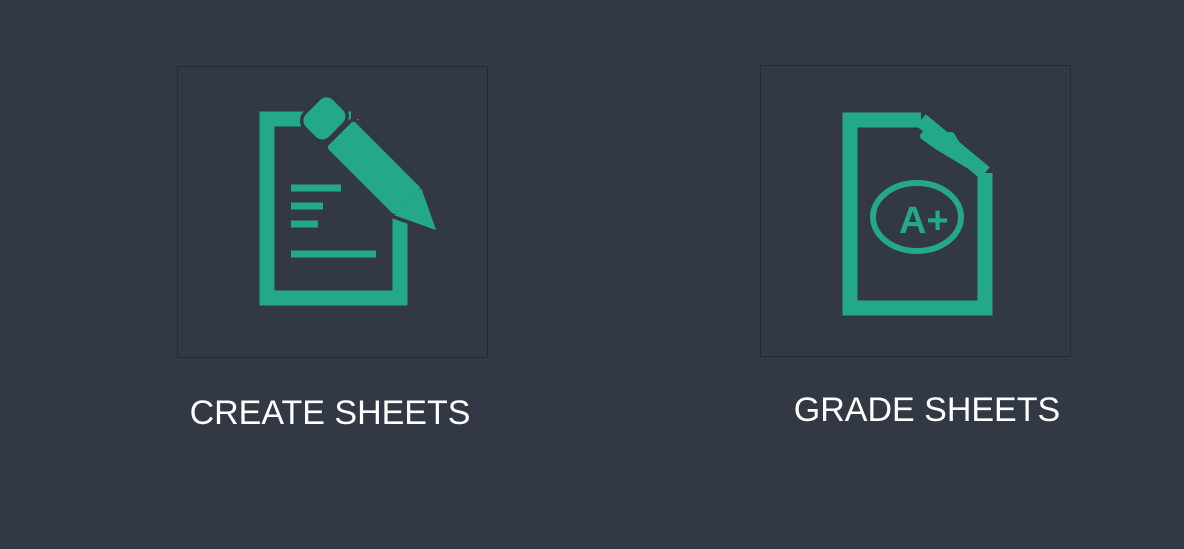 The image size is (1184, 549). I want to click on grade-mark: A+, so click(924, 221).